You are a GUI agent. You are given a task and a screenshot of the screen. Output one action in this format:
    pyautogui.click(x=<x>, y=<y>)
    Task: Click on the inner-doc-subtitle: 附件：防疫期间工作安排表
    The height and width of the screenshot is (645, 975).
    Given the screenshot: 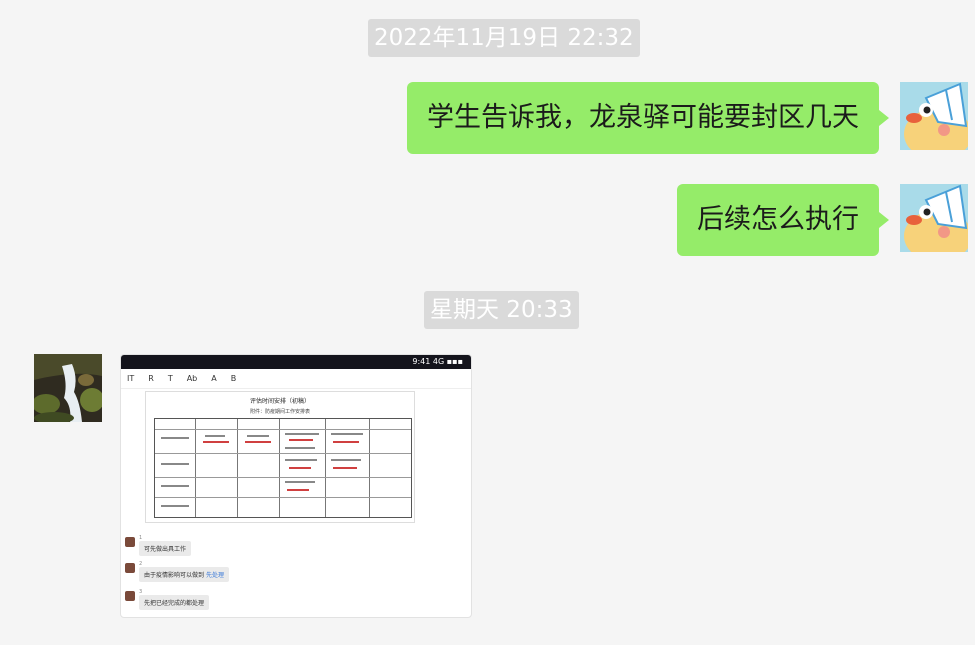 What is the action you would take?
    pyautogui.click(x=279, y=412)
    